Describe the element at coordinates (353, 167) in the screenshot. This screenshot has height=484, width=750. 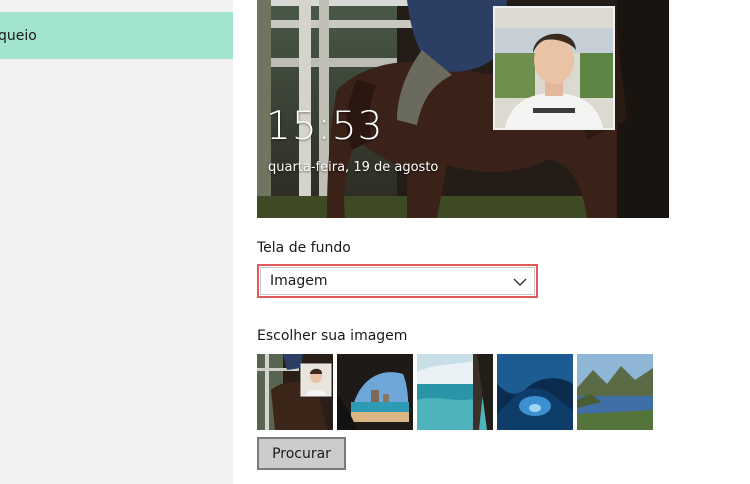
I see `preview-date: quarta-feira, 19 de agosto` at that location.